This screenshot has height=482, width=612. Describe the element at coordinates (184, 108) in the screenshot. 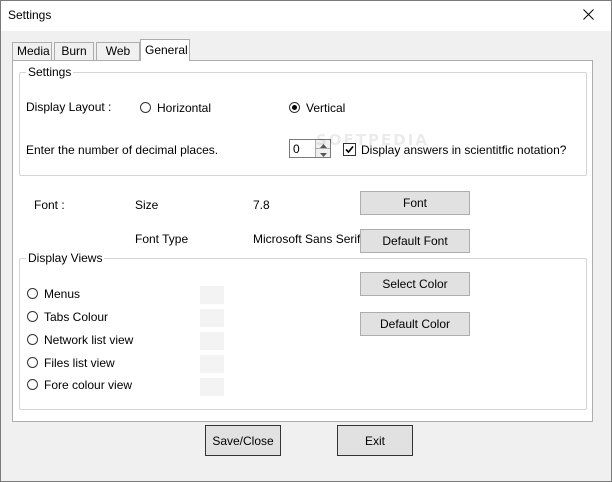

I see `horizontal-label: Horizontal` at that location.